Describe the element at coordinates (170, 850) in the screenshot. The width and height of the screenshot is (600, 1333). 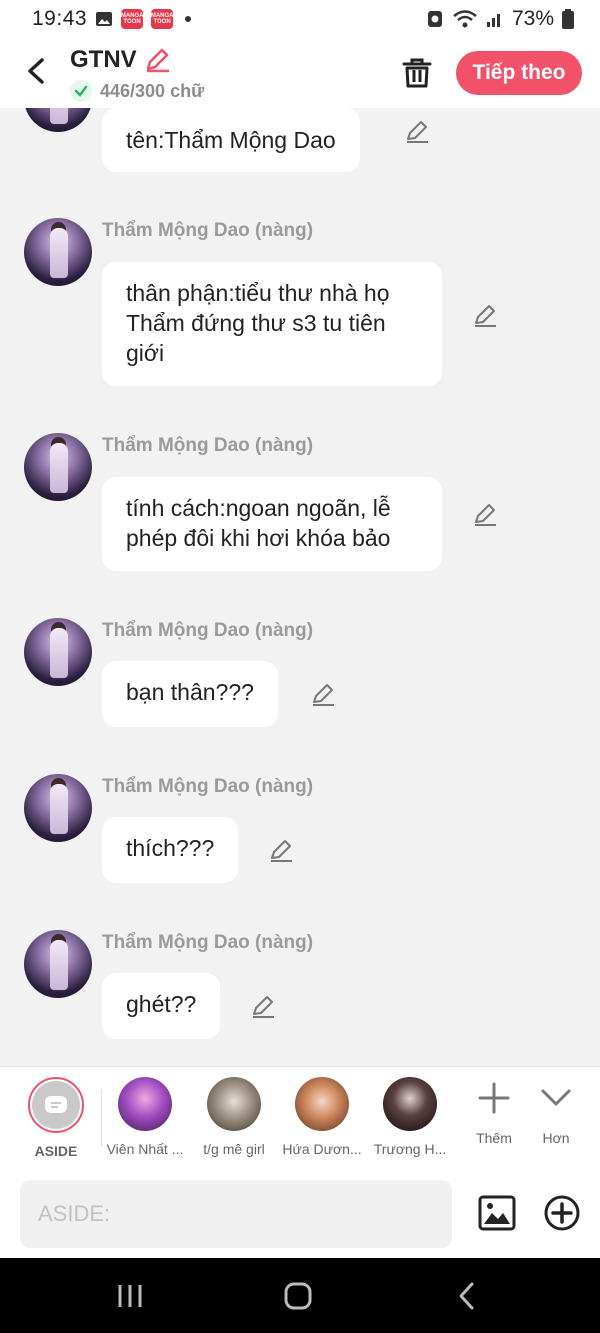
I see `message-bubble: thích???` at that location.